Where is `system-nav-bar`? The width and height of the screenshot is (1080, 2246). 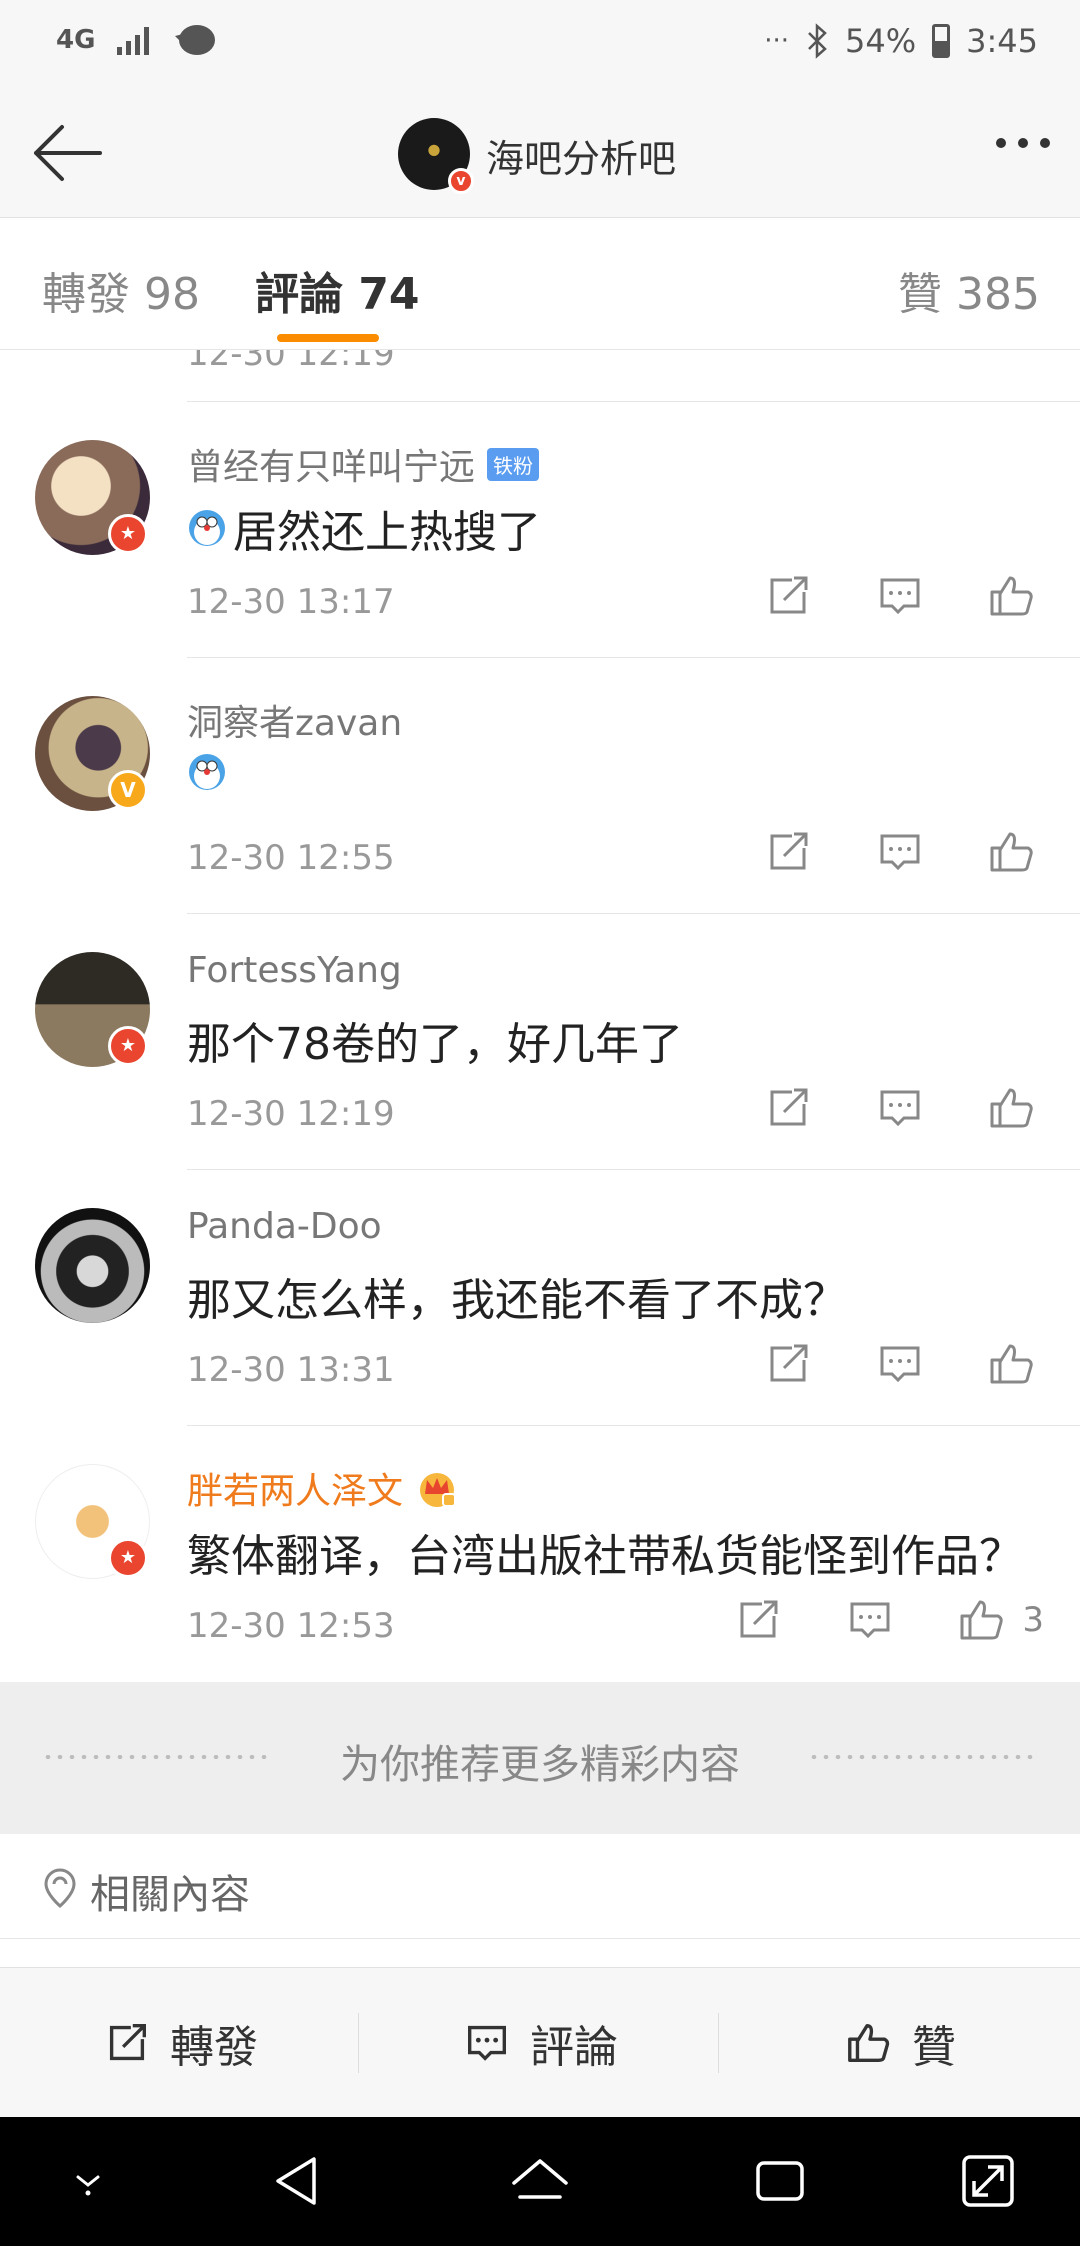 system-nav-bar is located at coordinates (540, 2181).